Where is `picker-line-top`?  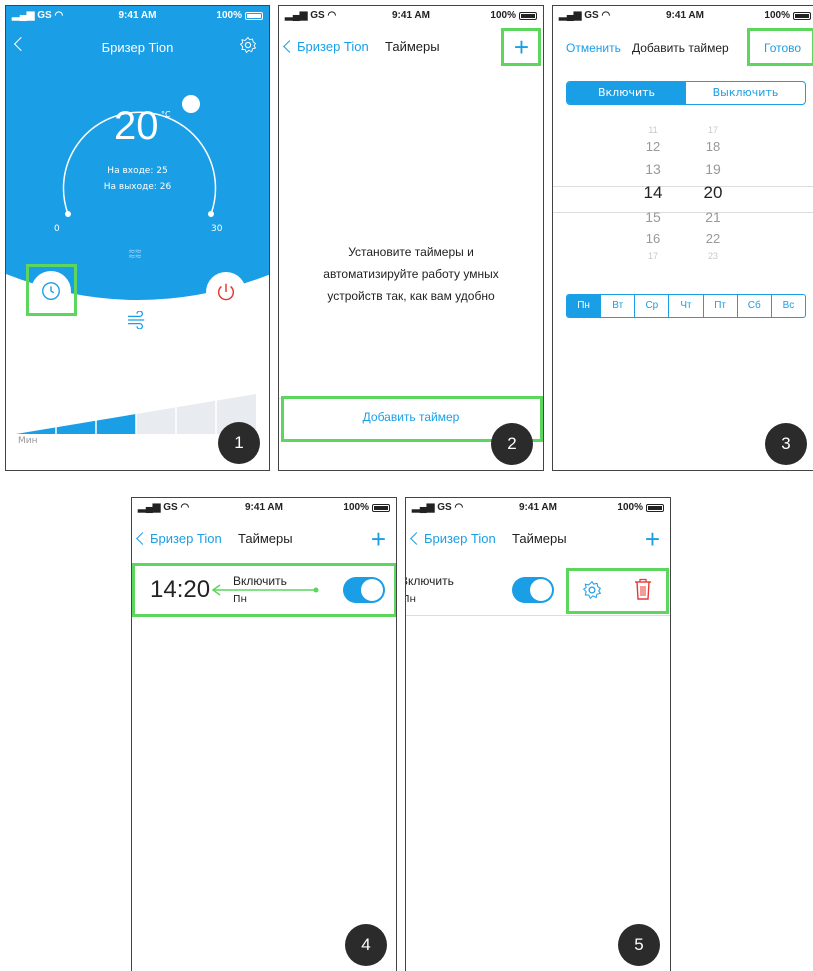
picker-line-top is located at coordinates (683, 186).